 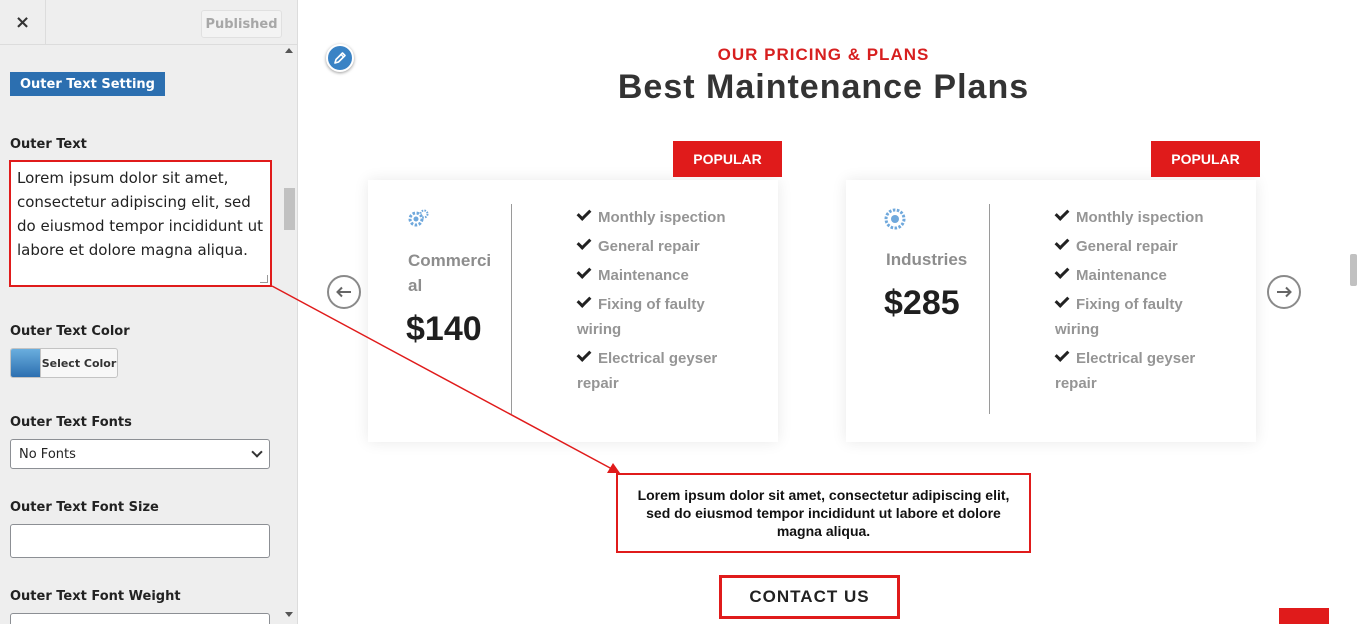 I want to click on arrow-left-icon, so click(x=344, y=292).